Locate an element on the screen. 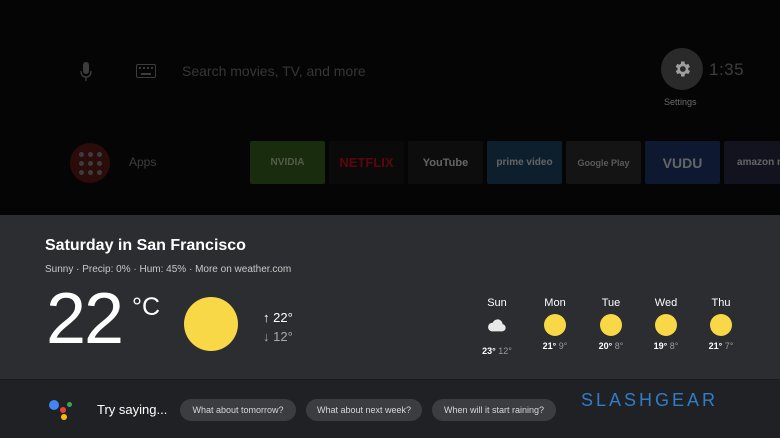 The width and height of the screenshot is (780, 438). forecast-temps: 19° 8° is located at coordinates (666, 346).